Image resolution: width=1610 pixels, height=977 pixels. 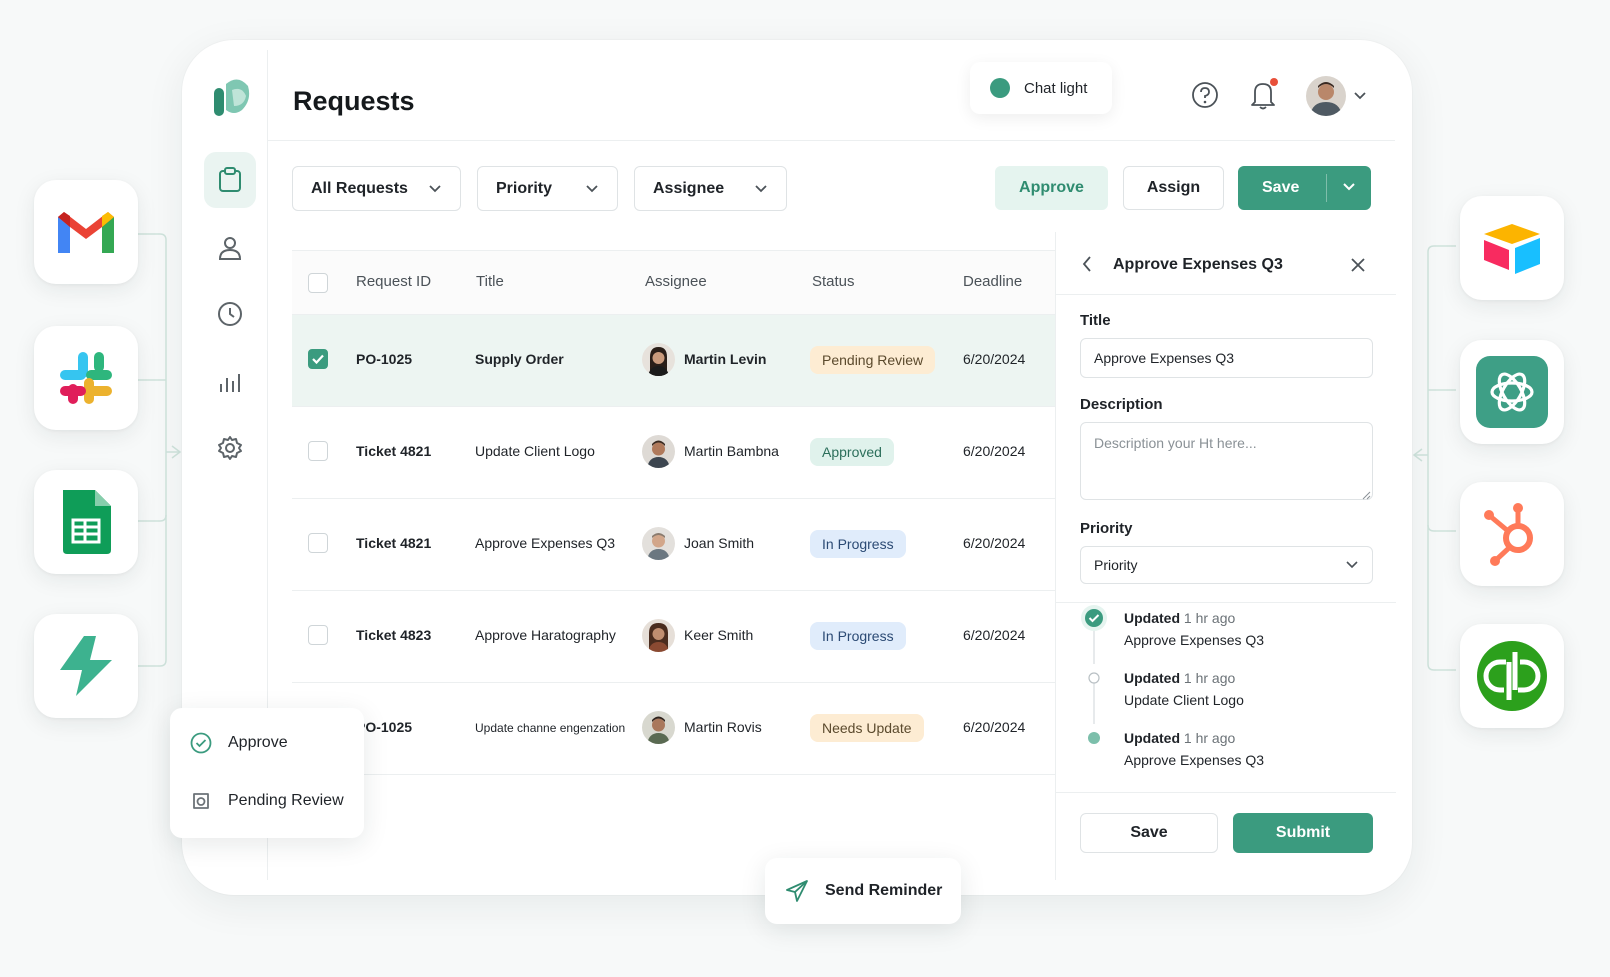 What do you see at coordinates (545, 543) in the screenshot?
I see `row-title: Approve Expenses Q3` at bounding box center [545, 543].